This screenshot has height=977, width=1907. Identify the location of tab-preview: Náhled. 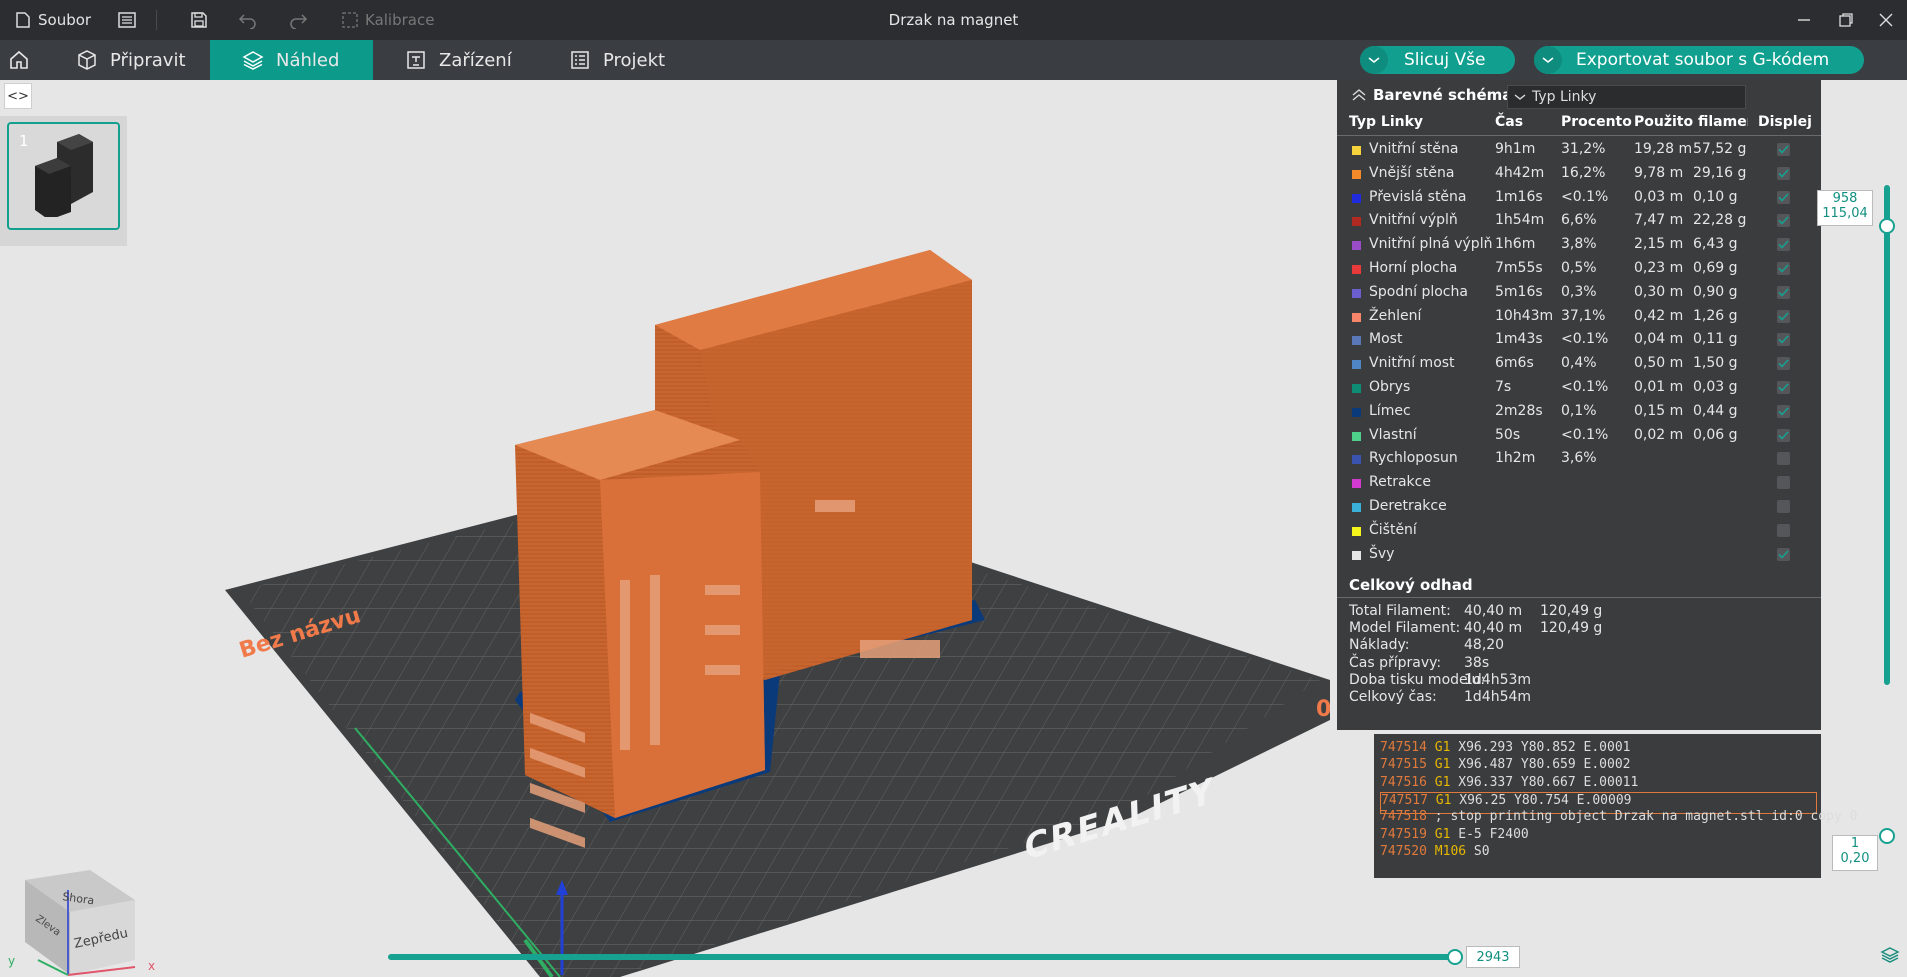
(291, 60).